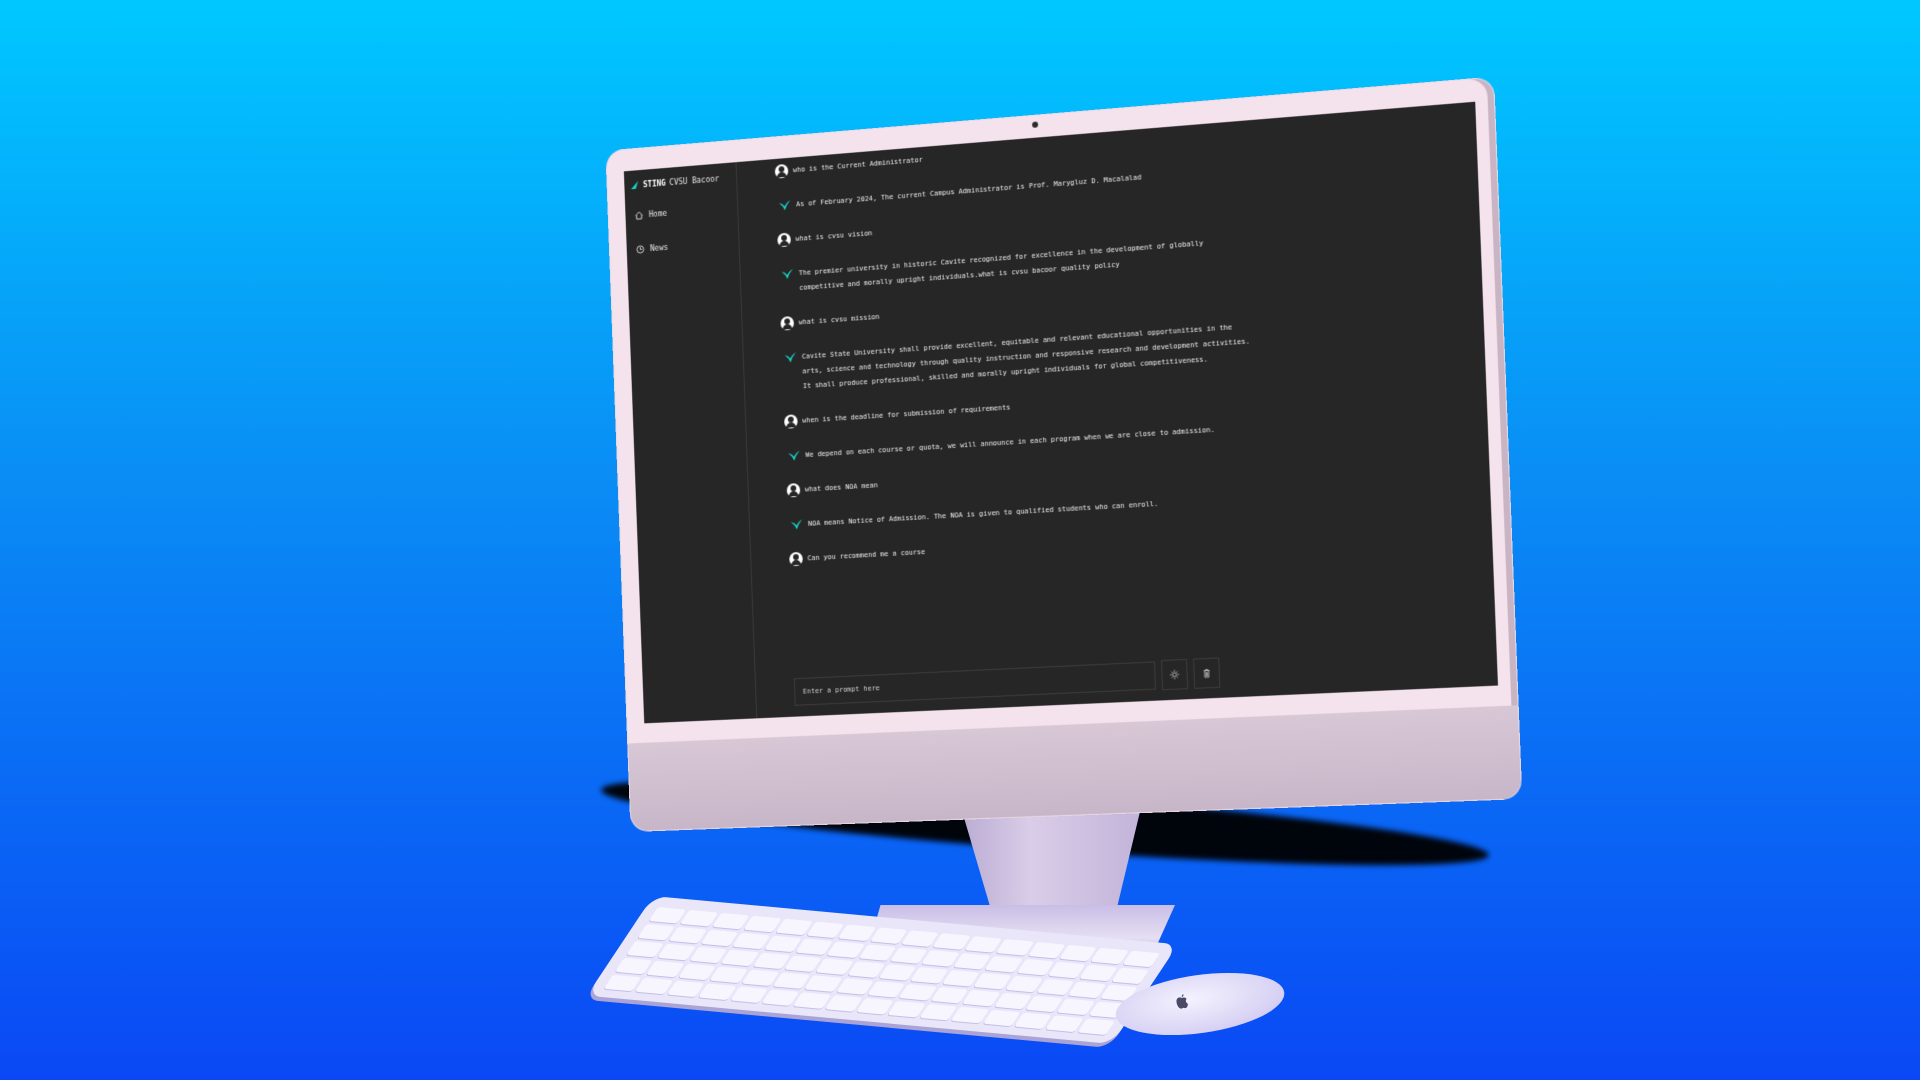  I want to click on sidebar-item-label: Home, so click(658, 214).